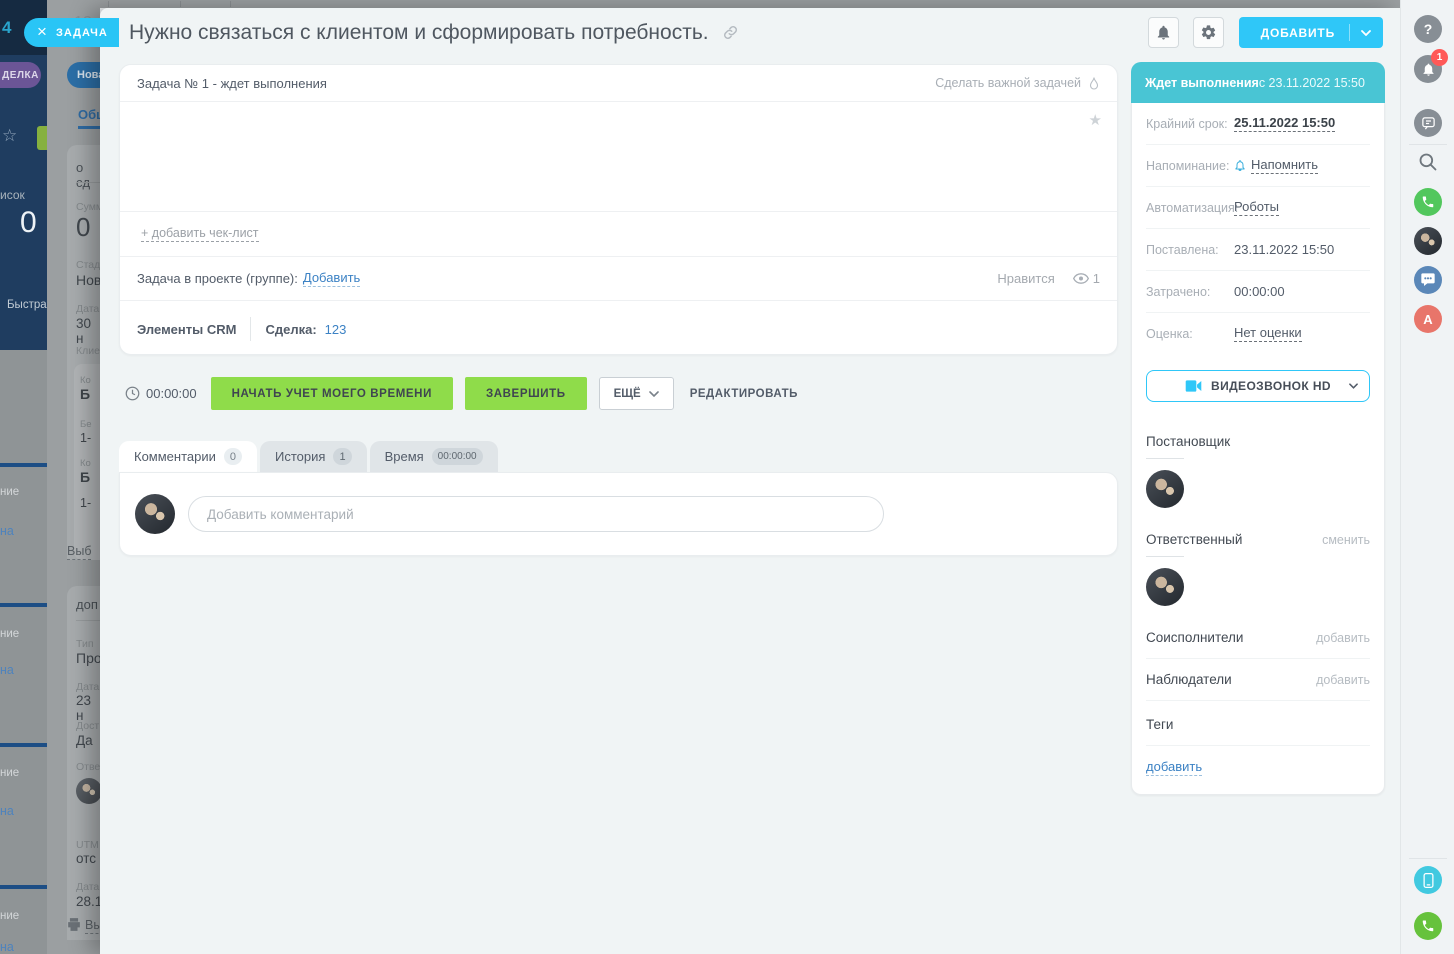  What do you see at coordinates (71, 32) in the screenshot?
I see `slider-close-button: × ЗАДАЧА` at bounding box center [71, 32].